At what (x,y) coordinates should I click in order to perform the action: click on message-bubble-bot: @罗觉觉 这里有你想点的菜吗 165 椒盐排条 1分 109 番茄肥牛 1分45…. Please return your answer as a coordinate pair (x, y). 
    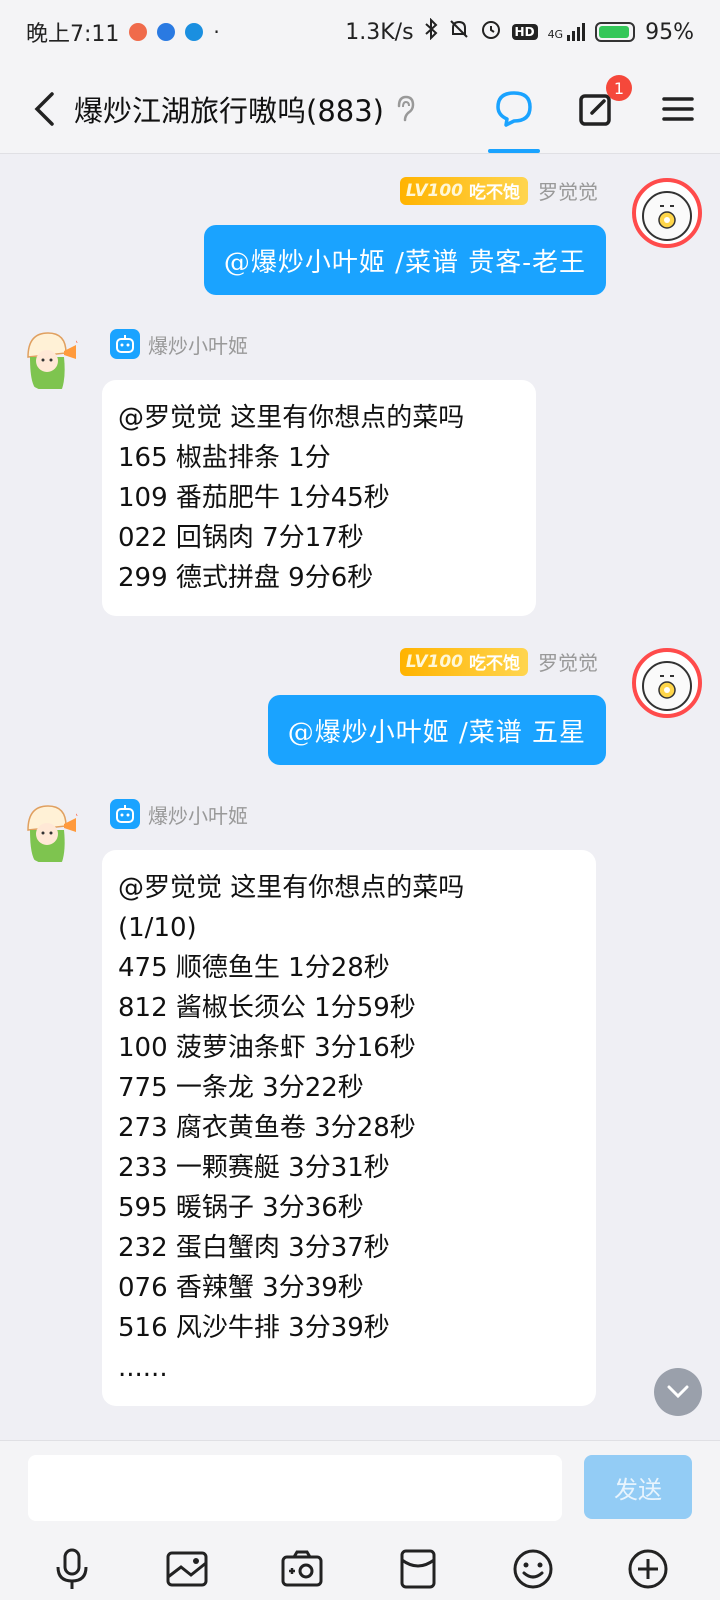
    Looking at the image, I should click on (319, 498).